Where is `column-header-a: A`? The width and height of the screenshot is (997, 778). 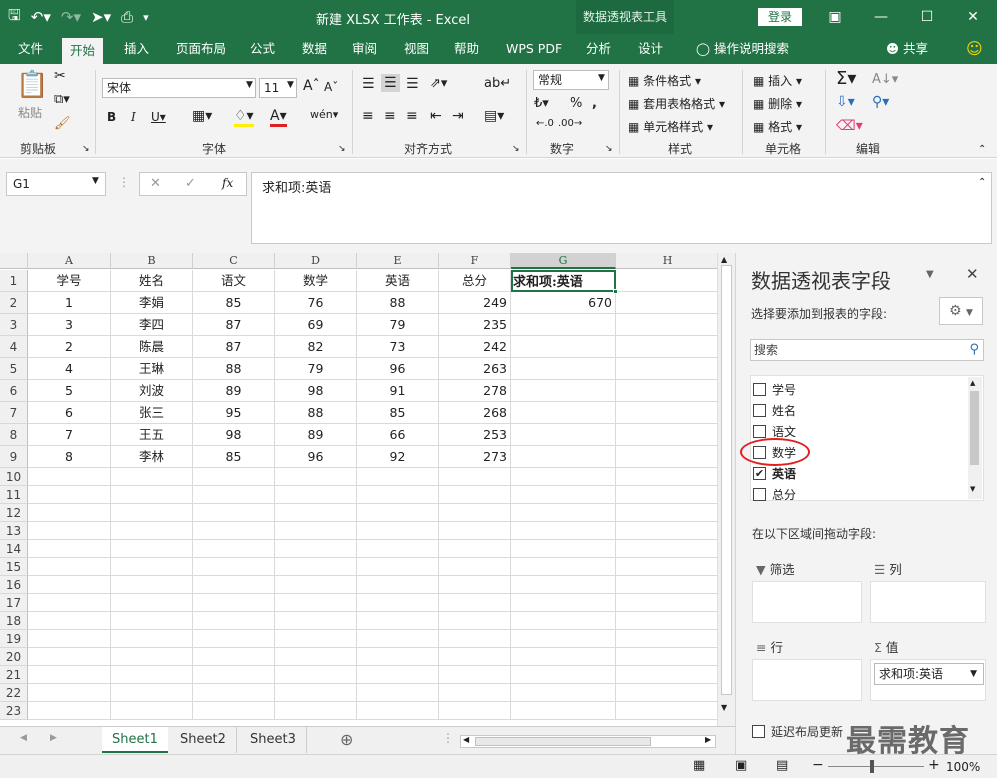
column-header-a: A is located at coordinates (69, 261).